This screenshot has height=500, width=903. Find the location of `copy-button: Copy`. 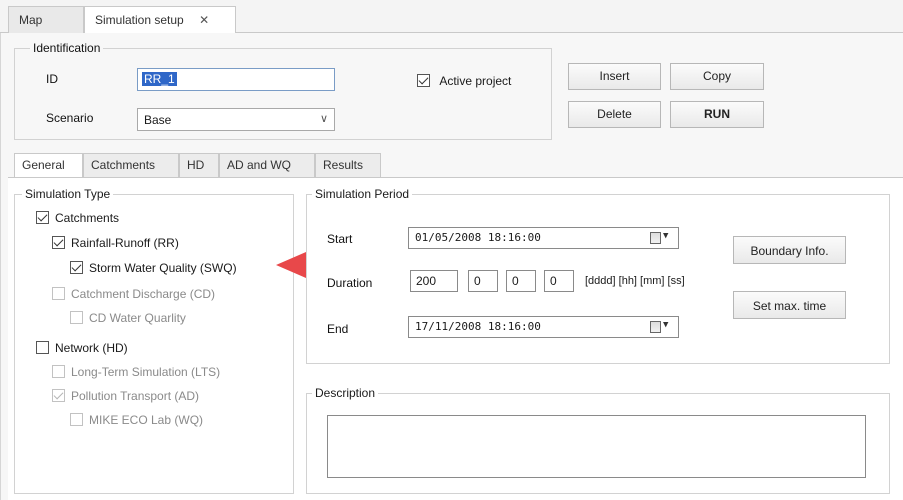

copy-button: Copy is located at coordinates (717, 76).